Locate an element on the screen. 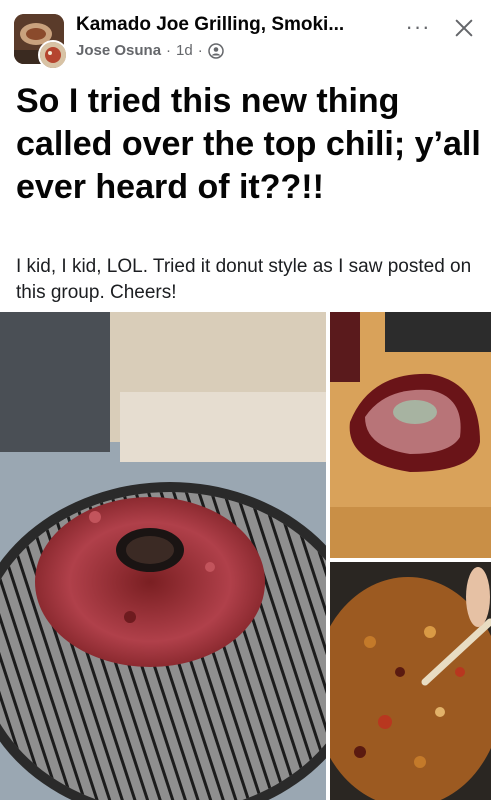 The height and width of the screenshot is (800, 491). more-options-button: ··· is located at coordinates (418, 27).